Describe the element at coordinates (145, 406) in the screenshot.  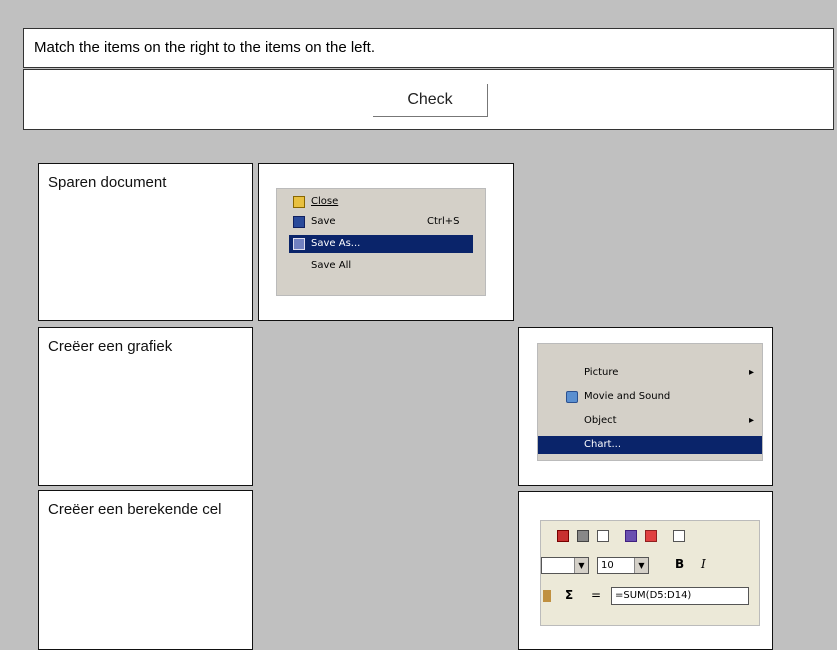
I see `term-creeer-grafiek: Creëer een grafiek` at that location.